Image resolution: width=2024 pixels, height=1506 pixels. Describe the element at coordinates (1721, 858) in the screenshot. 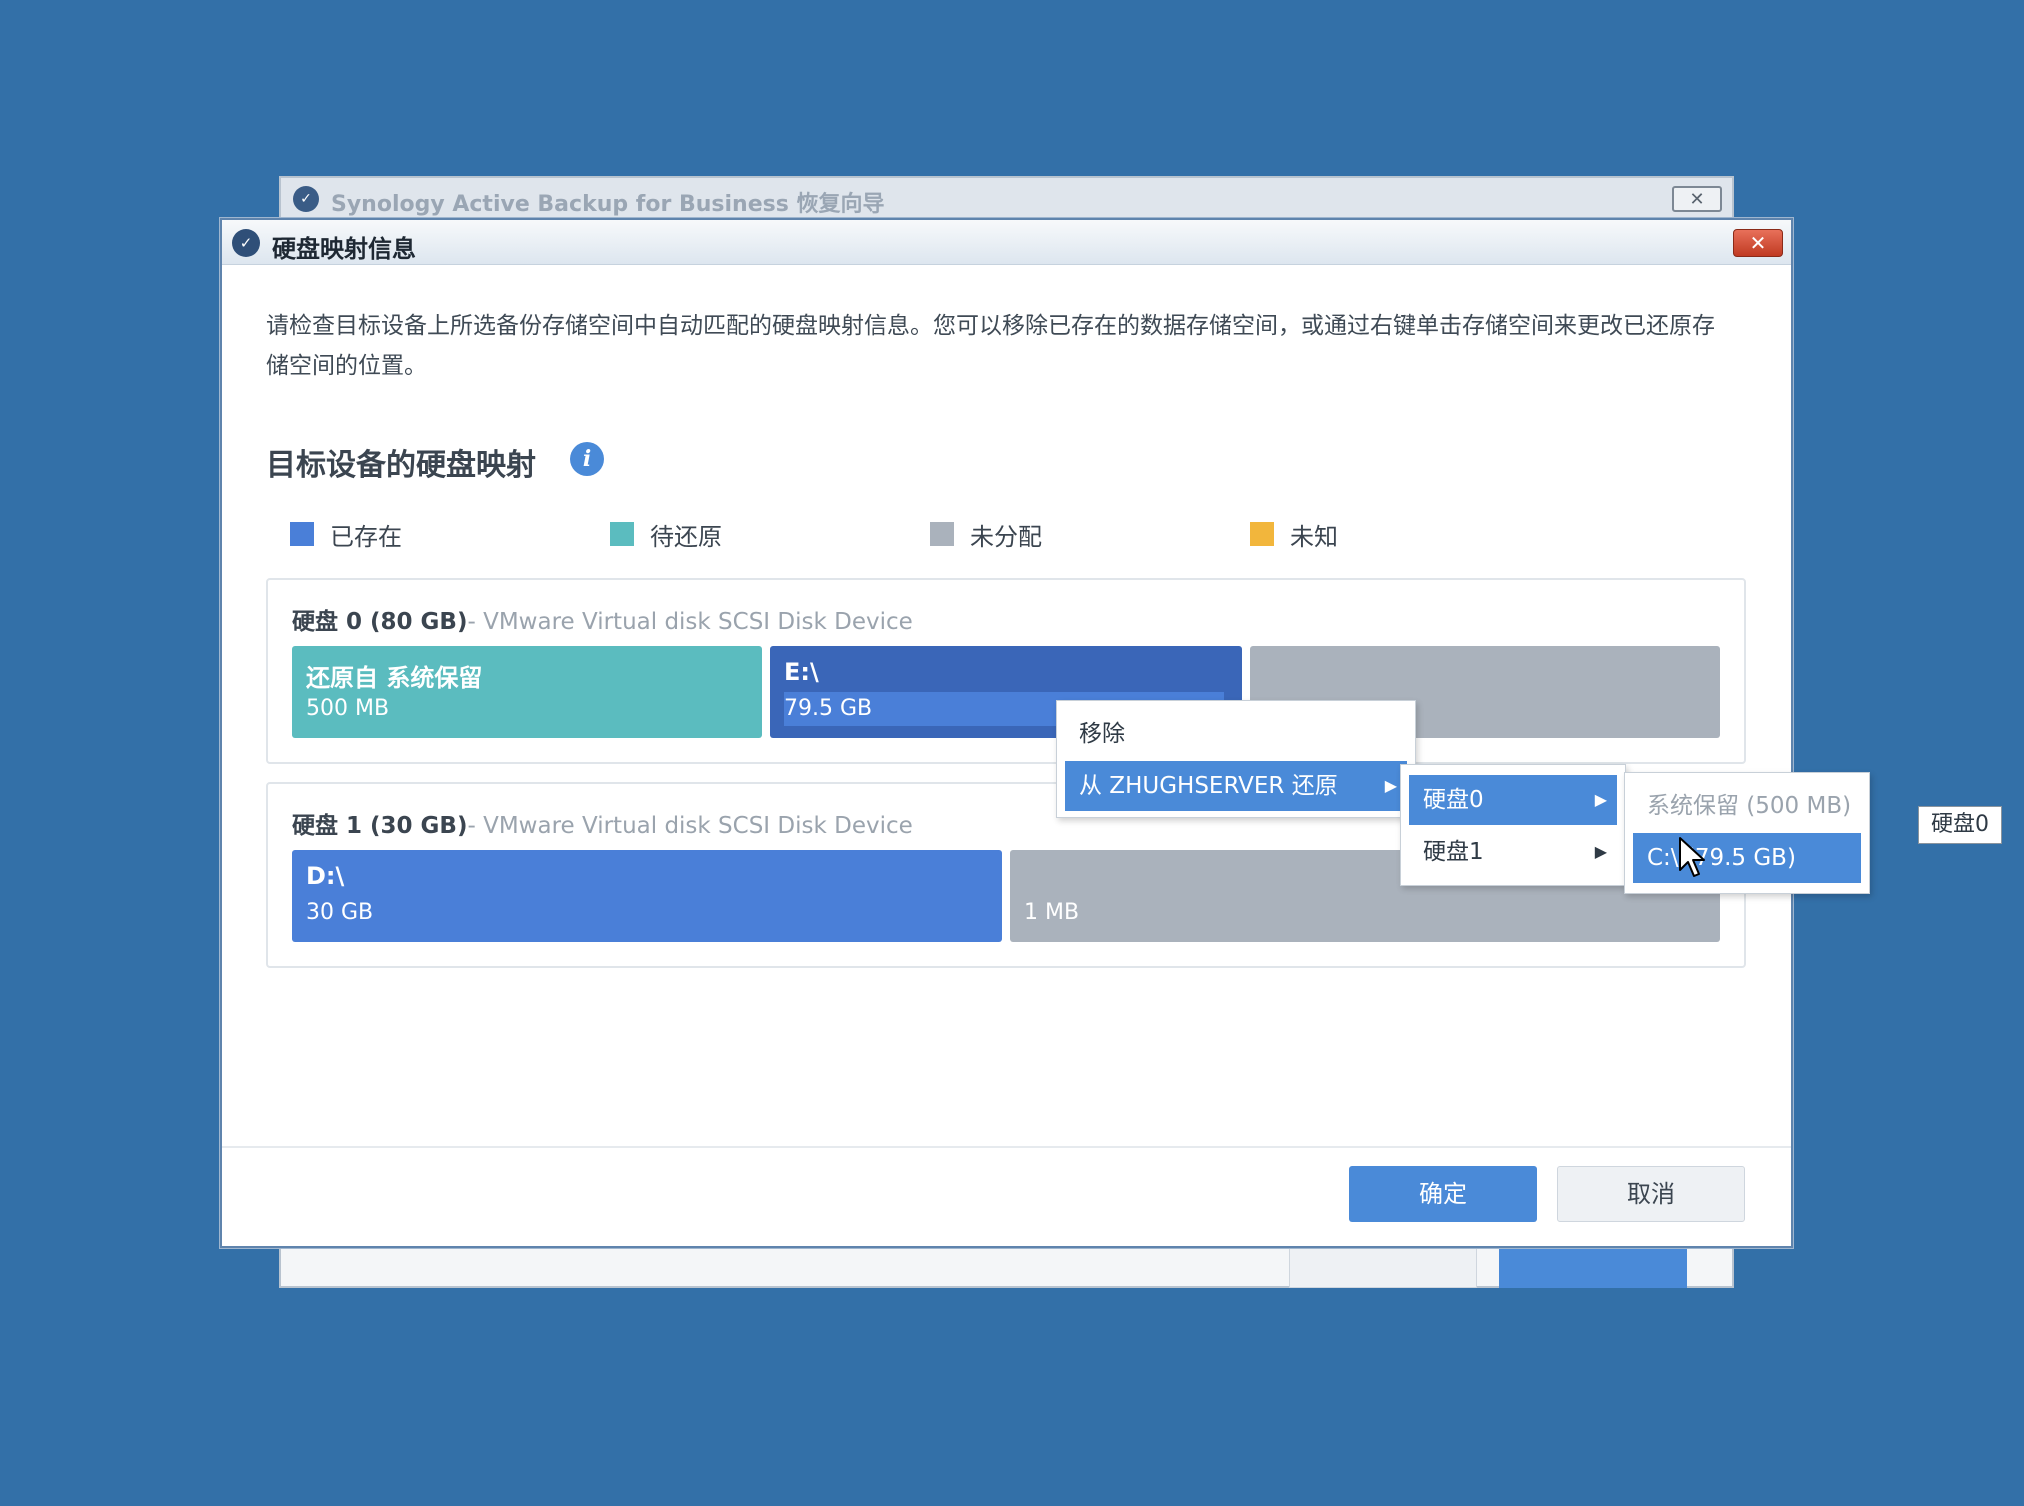

I see `menu-item-label: C:\ (79.5 GB)` at that location.